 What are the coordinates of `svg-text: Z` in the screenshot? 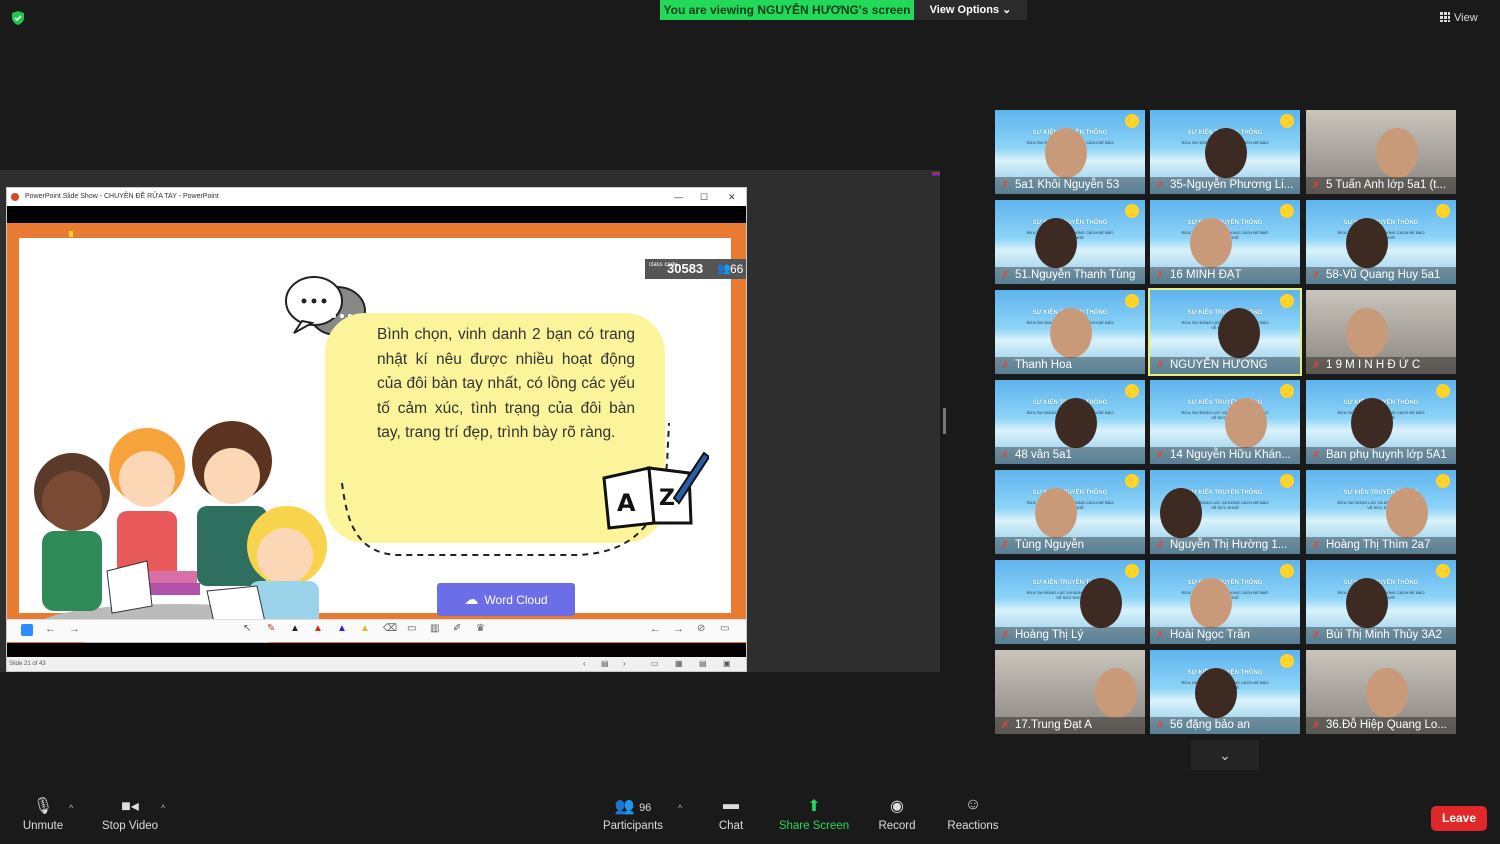 It's located at (667, 498).